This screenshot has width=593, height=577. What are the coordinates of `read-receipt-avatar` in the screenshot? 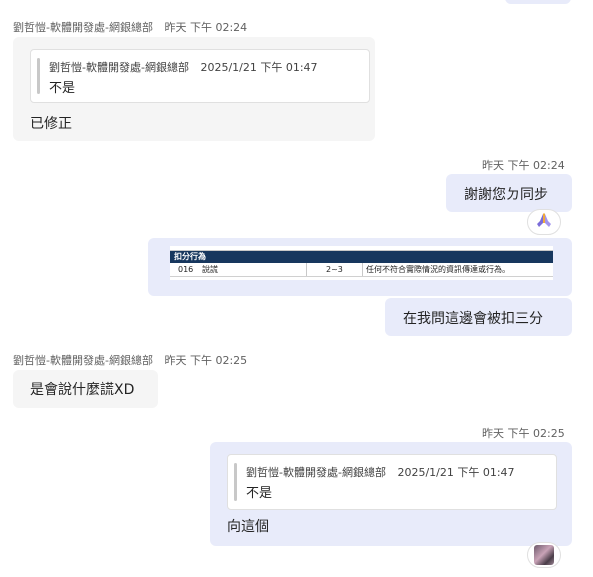 It's located at (544, 555).